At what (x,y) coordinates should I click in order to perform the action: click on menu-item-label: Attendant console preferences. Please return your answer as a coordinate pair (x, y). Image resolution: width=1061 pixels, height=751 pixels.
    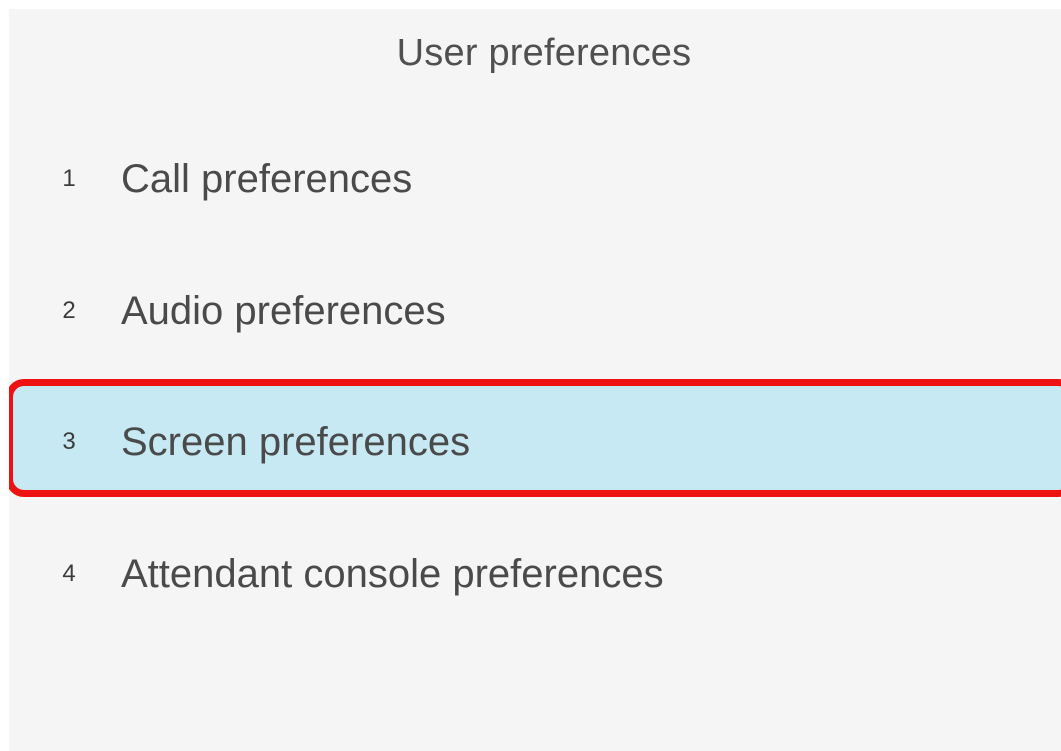
    Looking at the image, I should click on (392, 573).